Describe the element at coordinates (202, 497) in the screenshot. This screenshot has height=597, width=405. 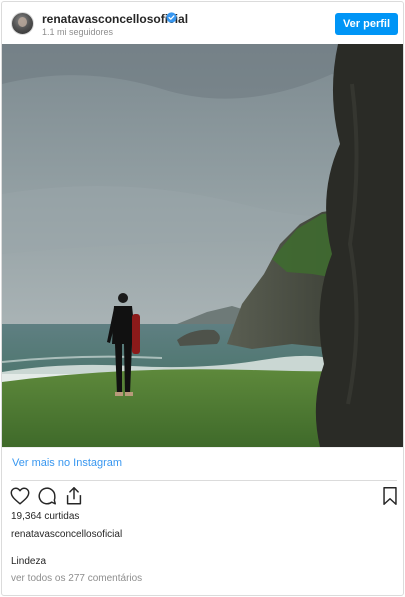
I see `action-bar` at that location.